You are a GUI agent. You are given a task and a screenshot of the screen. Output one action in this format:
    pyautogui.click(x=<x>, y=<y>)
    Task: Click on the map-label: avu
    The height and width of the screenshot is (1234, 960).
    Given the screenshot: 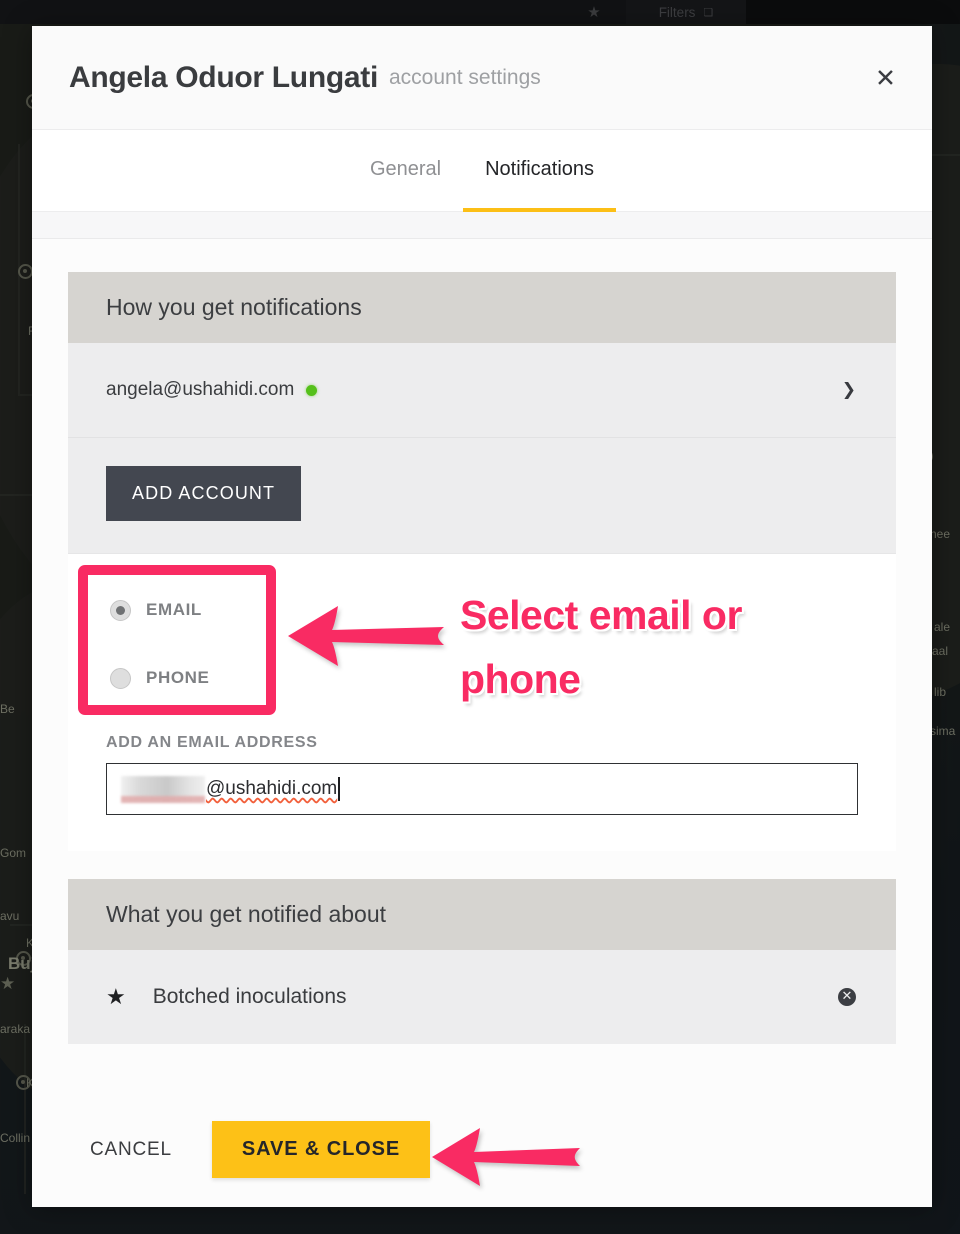 What is the action you would take?
    pyautogui.click(x=10, y=916)
    